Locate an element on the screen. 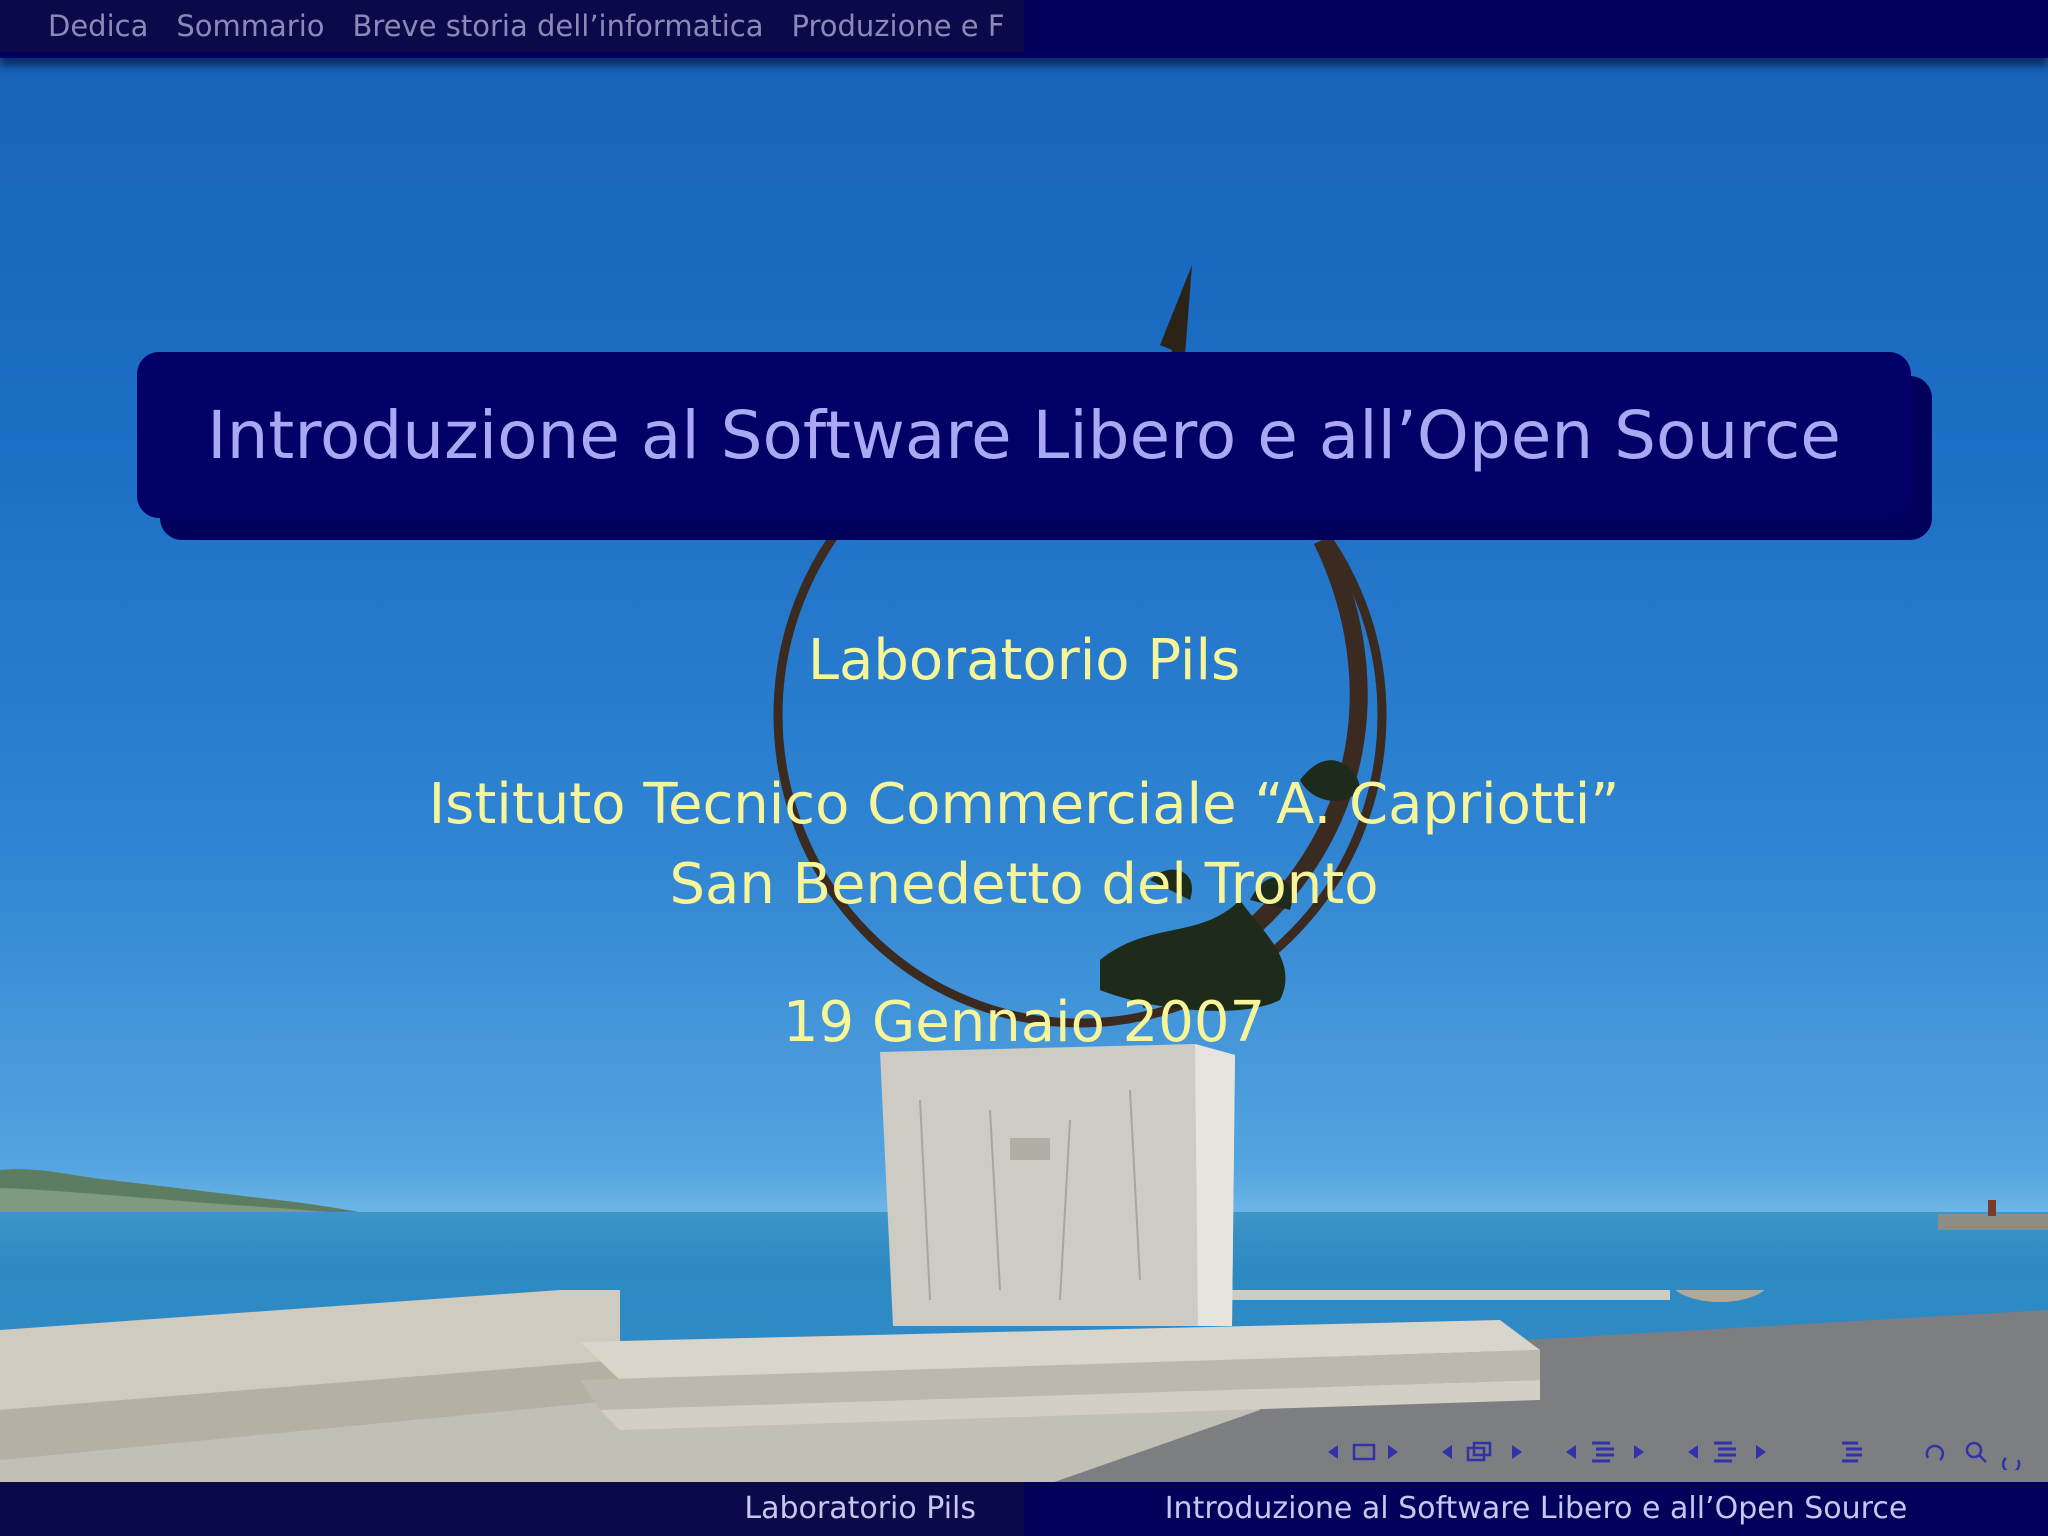 The height and width of the screenshot is (1536, 2048). nav-section-dedica: Dedica is located at coordinates (98, 26).